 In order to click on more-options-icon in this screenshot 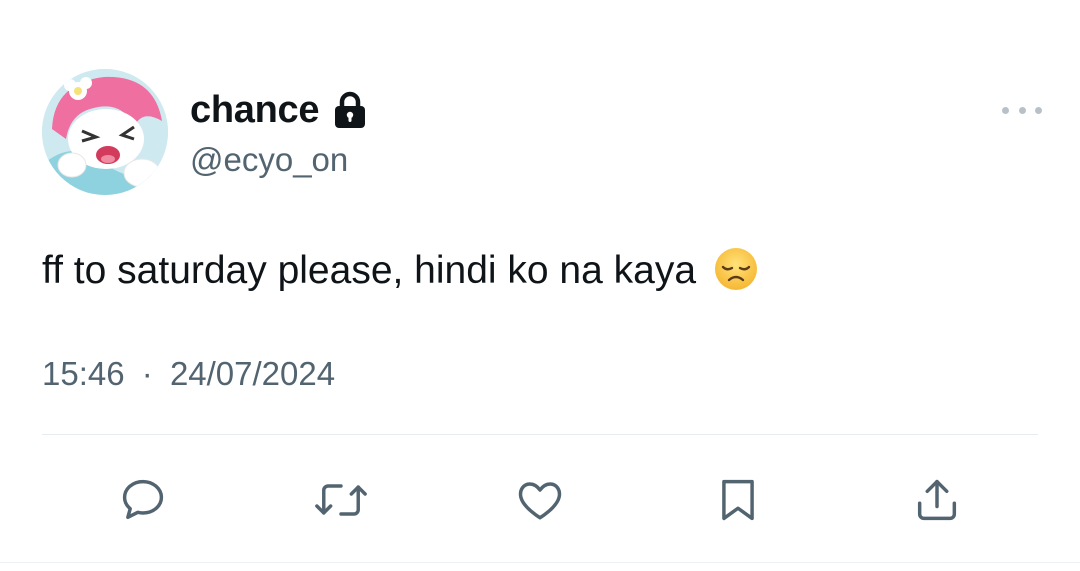, I will do `click(1022, 110)`.